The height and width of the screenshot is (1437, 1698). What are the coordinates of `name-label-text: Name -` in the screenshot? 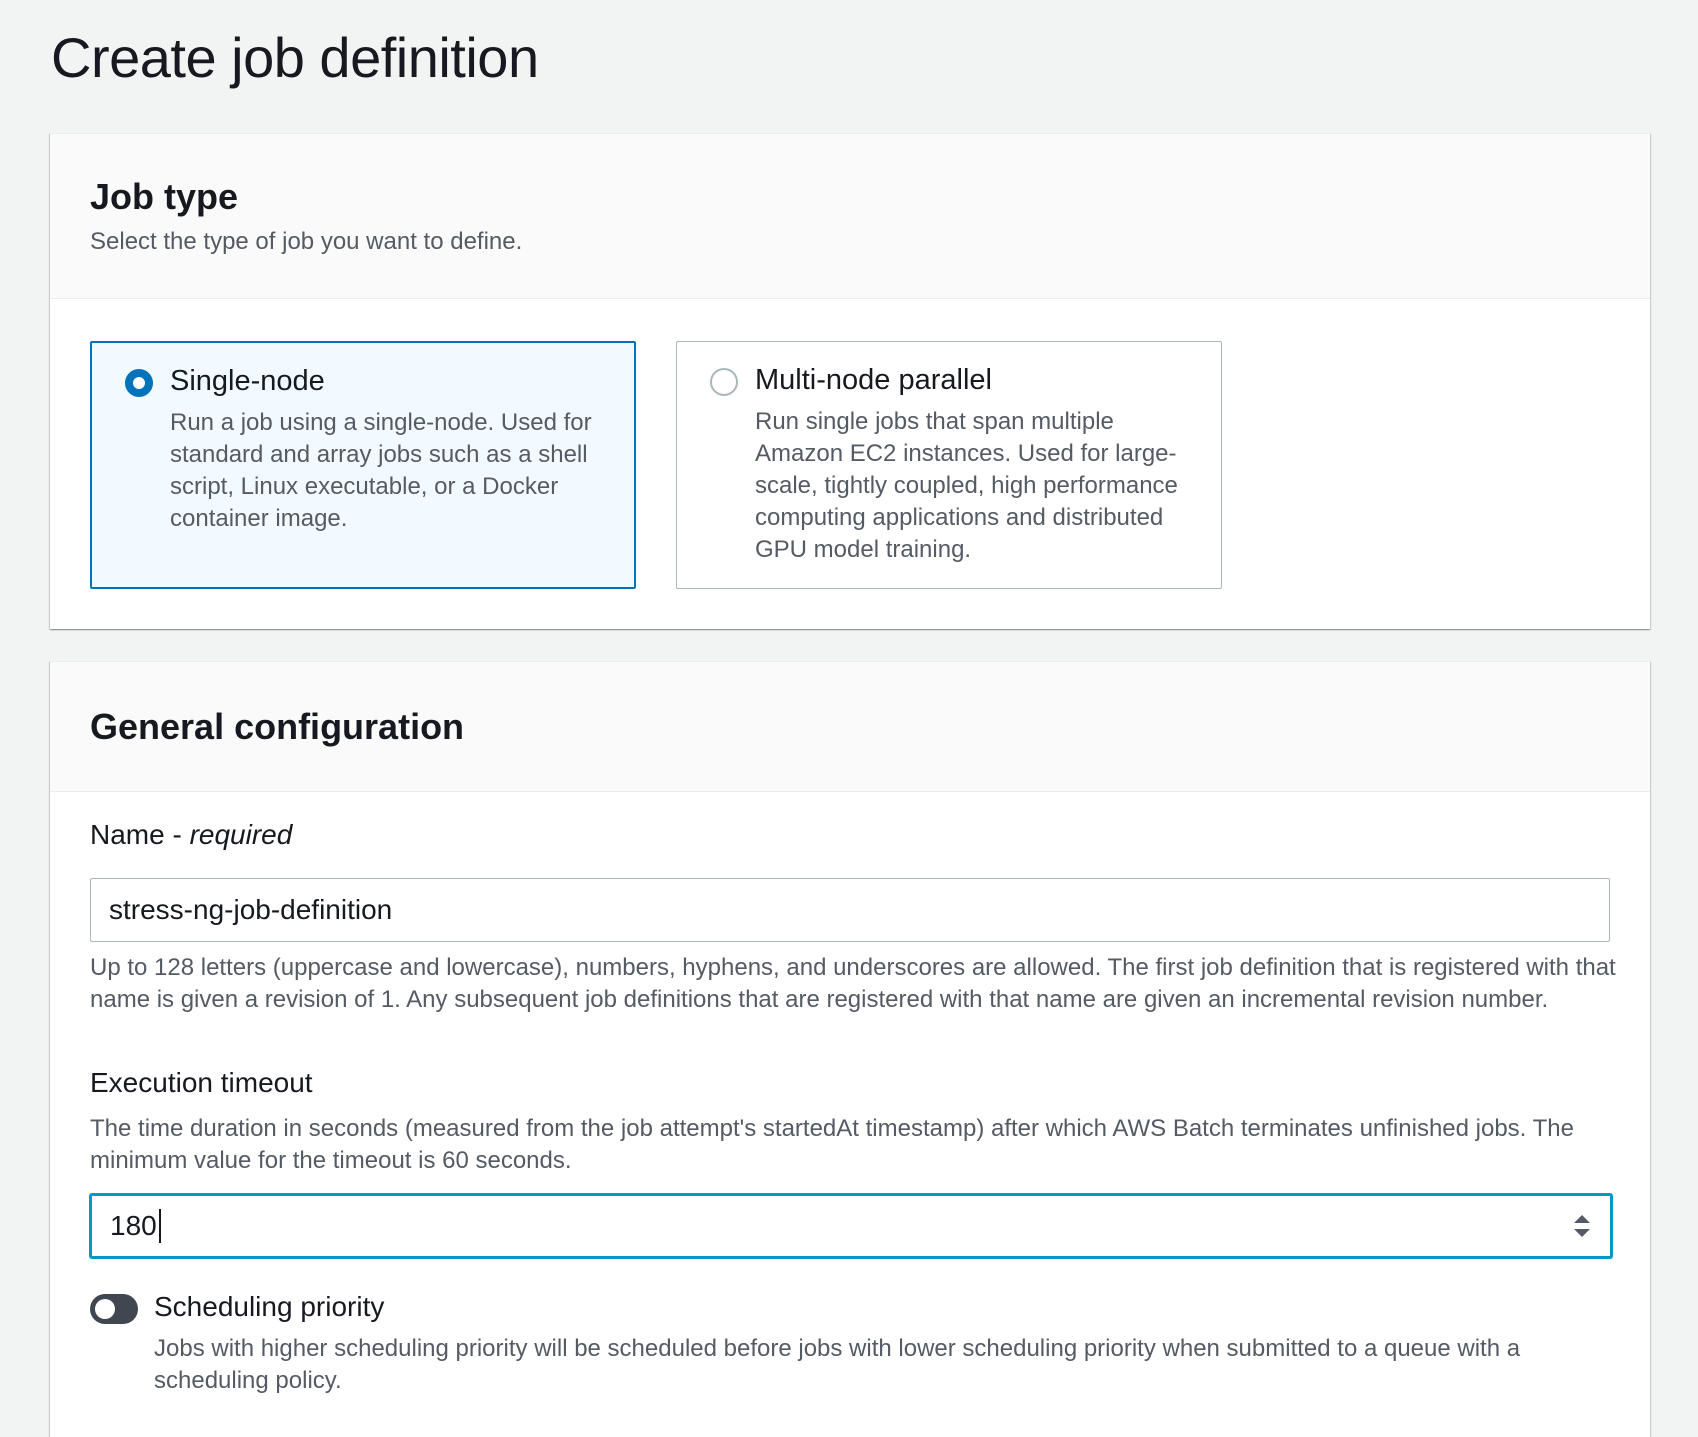 It's located at (140, 834).